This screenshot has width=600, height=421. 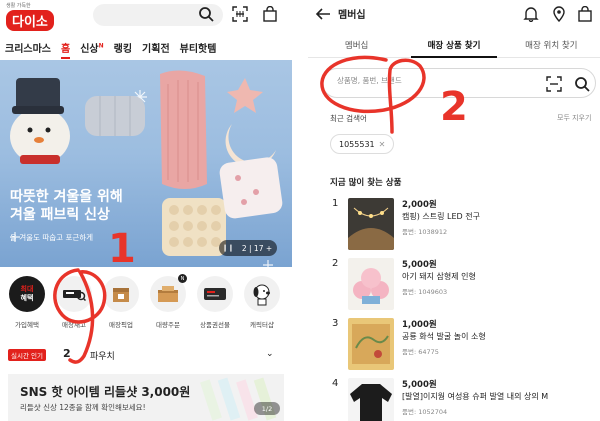 I want to click on list-item: 3 1,000원 공룡 화석 발굴 놀이 소형 품번: 64775, so click(x=460, y=347).